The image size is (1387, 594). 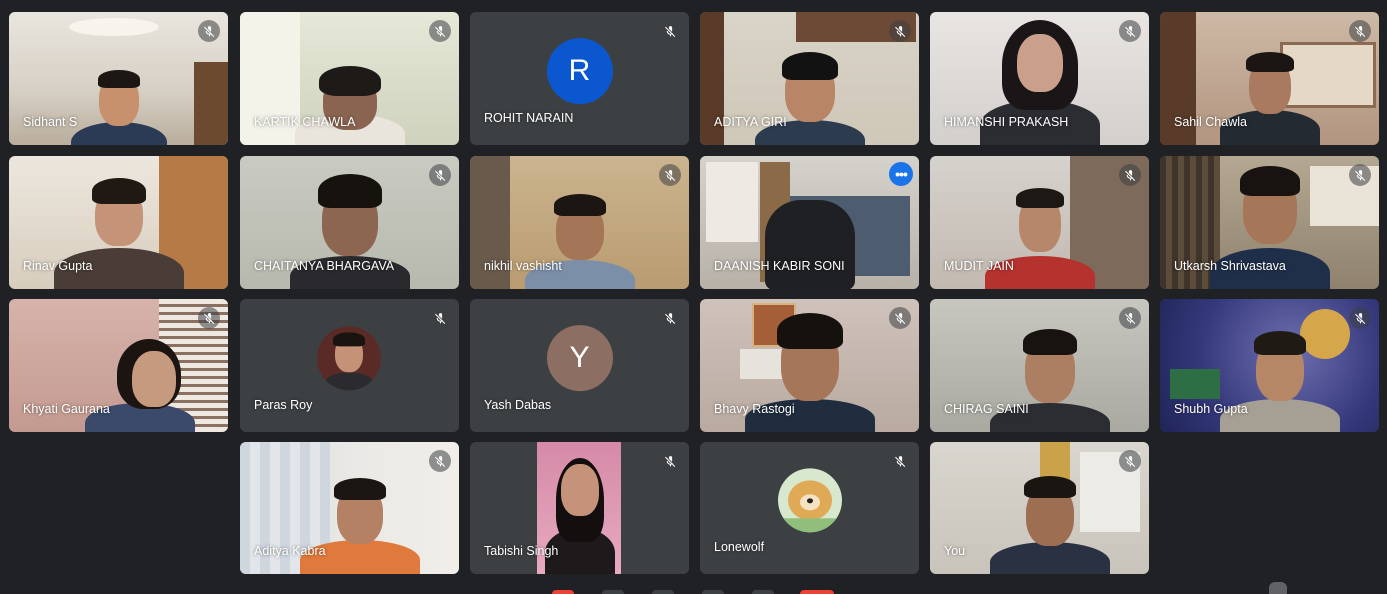 I want to click on meeting-controls-bar, so click(x=693, y=587).